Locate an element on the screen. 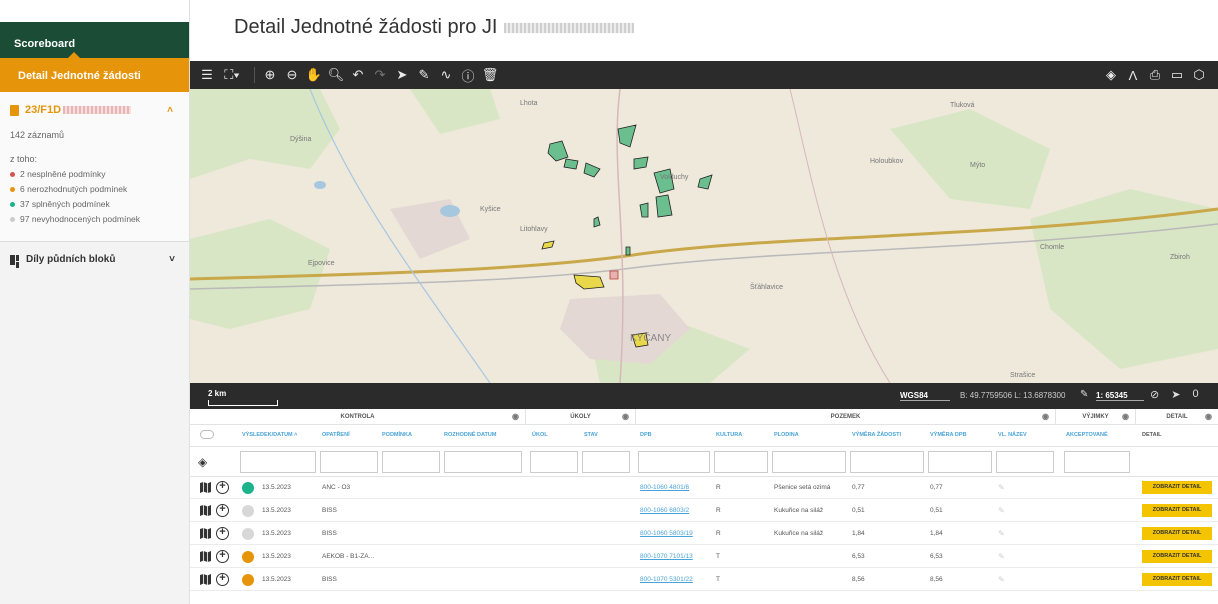 This screenshot has height=604, width=1218. column-kultura: KULTURA is located at coordinates (729, 435).